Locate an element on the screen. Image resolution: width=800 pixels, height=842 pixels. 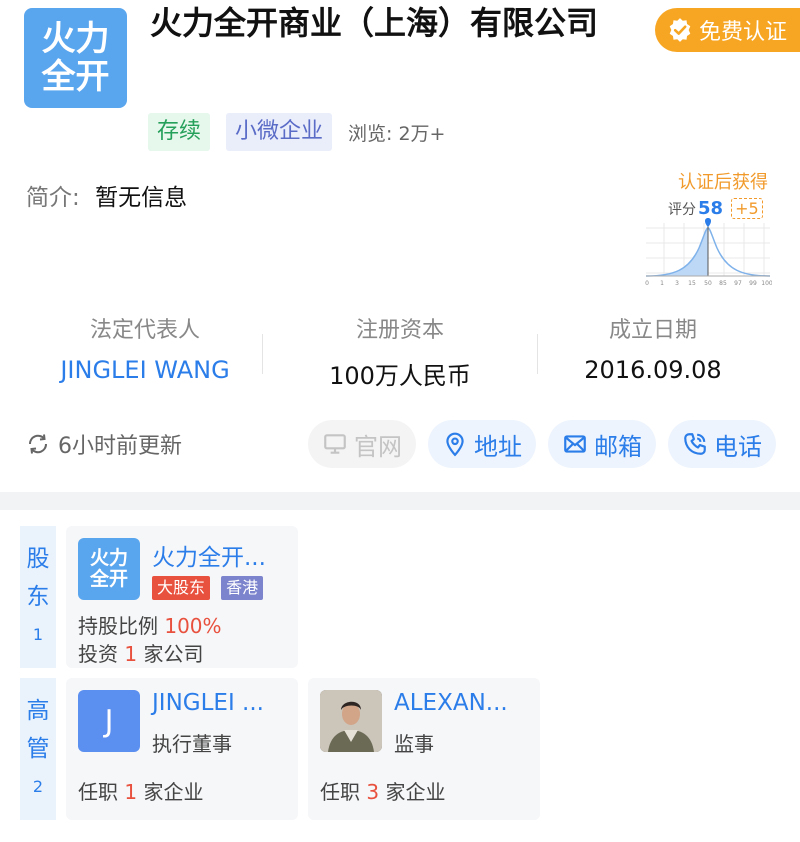
update-status: 6小时前更新 is located at coordinates (104, 444).